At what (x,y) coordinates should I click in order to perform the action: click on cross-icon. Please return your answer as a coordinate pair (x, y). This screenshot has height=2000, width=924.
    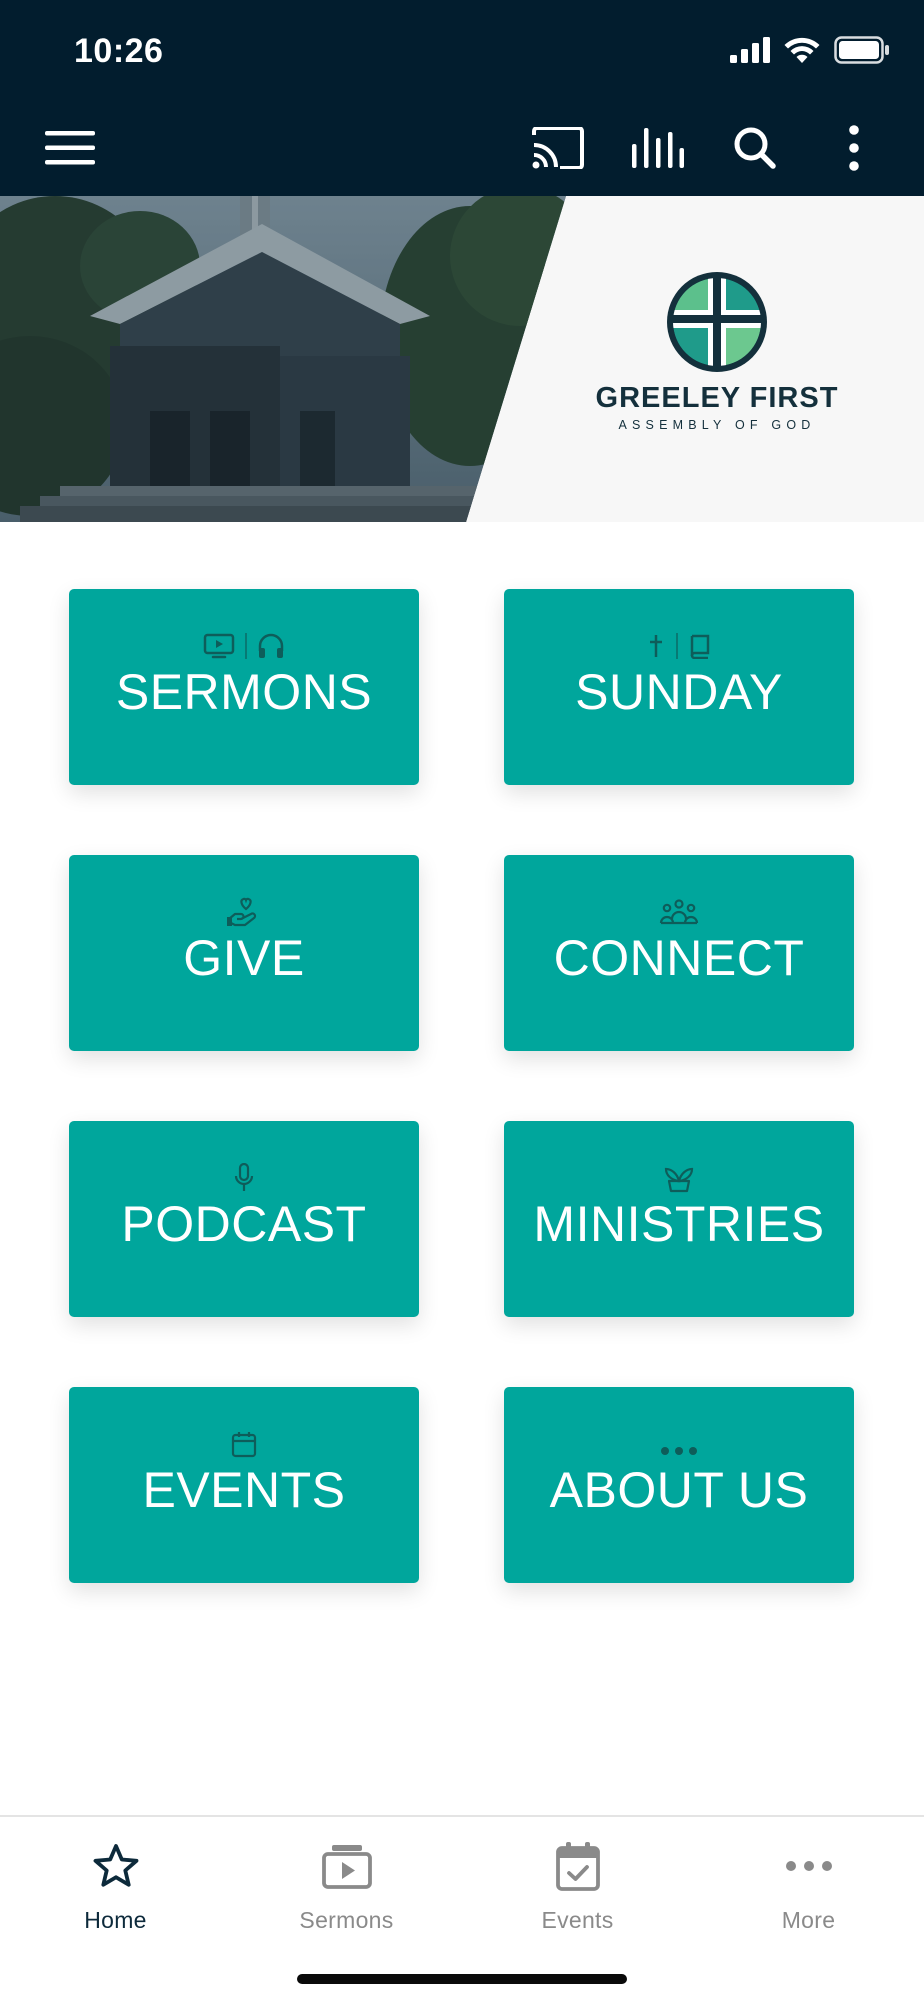
    Looking at the image, I should click on (656, 646).